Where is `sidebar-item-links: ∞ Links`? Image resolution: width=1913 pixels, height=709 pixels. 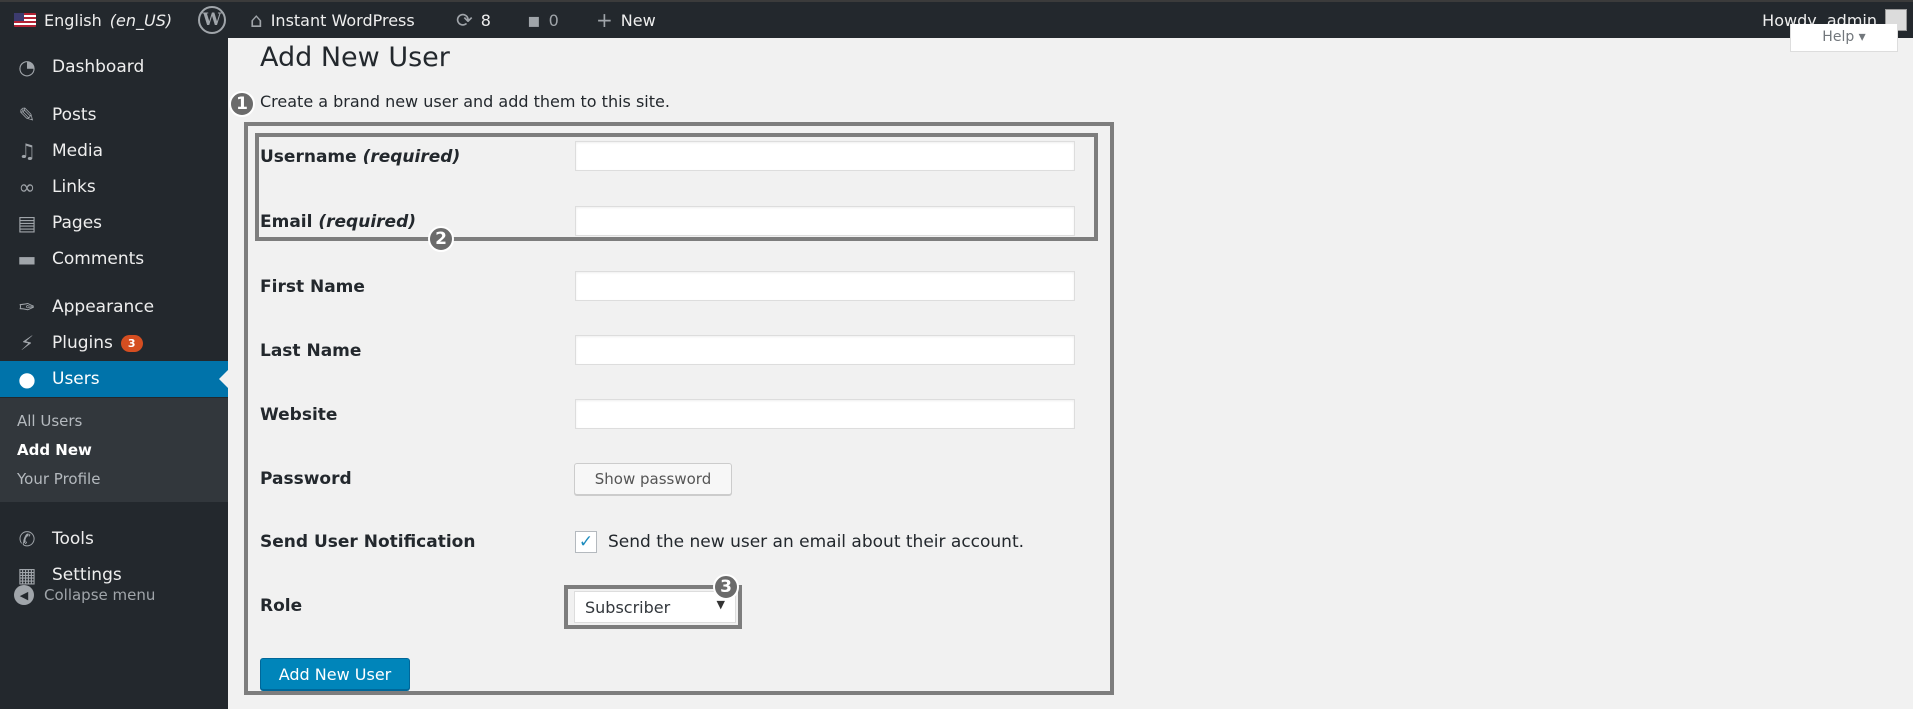 sidebar-item-links: ∞ Links is located at coordinates (114, 187).